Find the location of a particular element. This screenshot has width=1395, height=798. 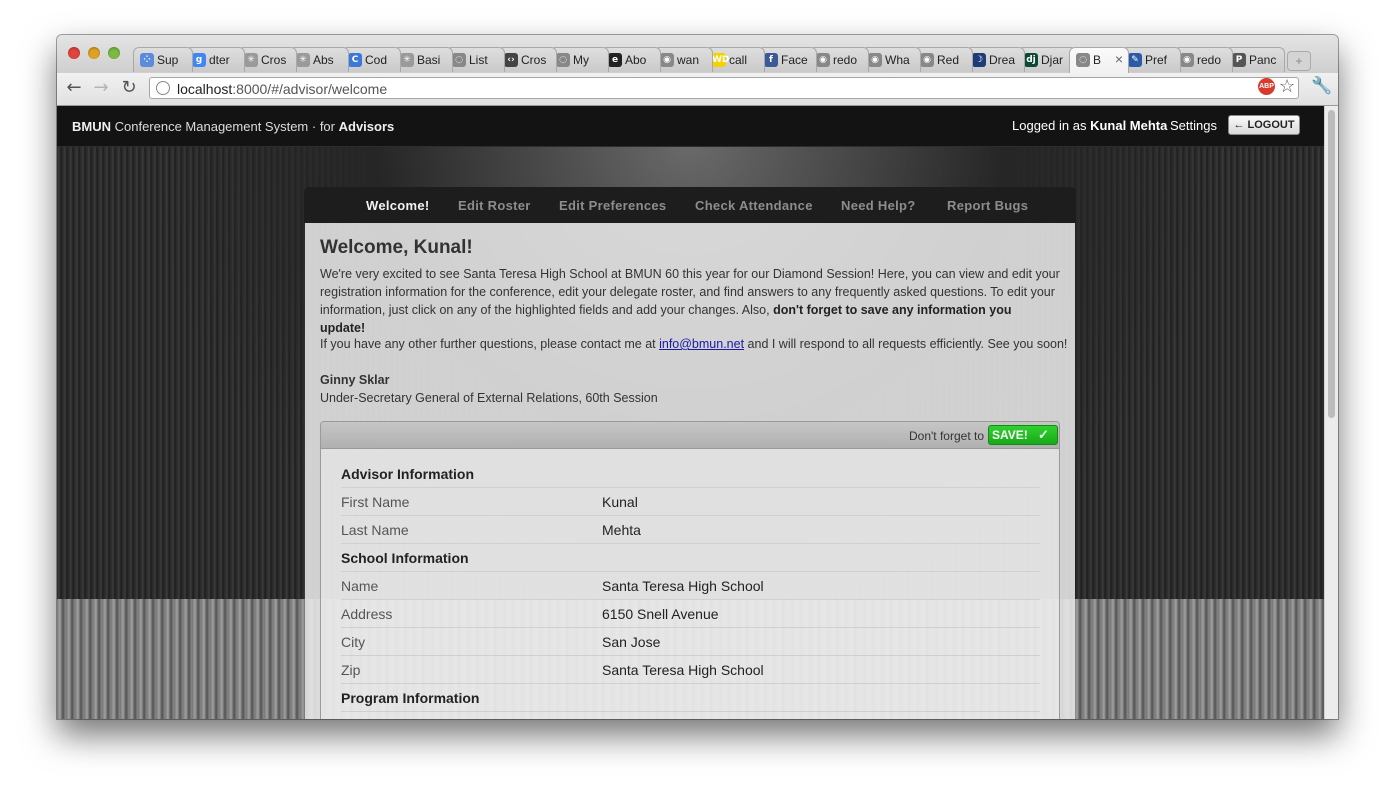

close-tab-icon: × is located at coordinates (1119, 59).